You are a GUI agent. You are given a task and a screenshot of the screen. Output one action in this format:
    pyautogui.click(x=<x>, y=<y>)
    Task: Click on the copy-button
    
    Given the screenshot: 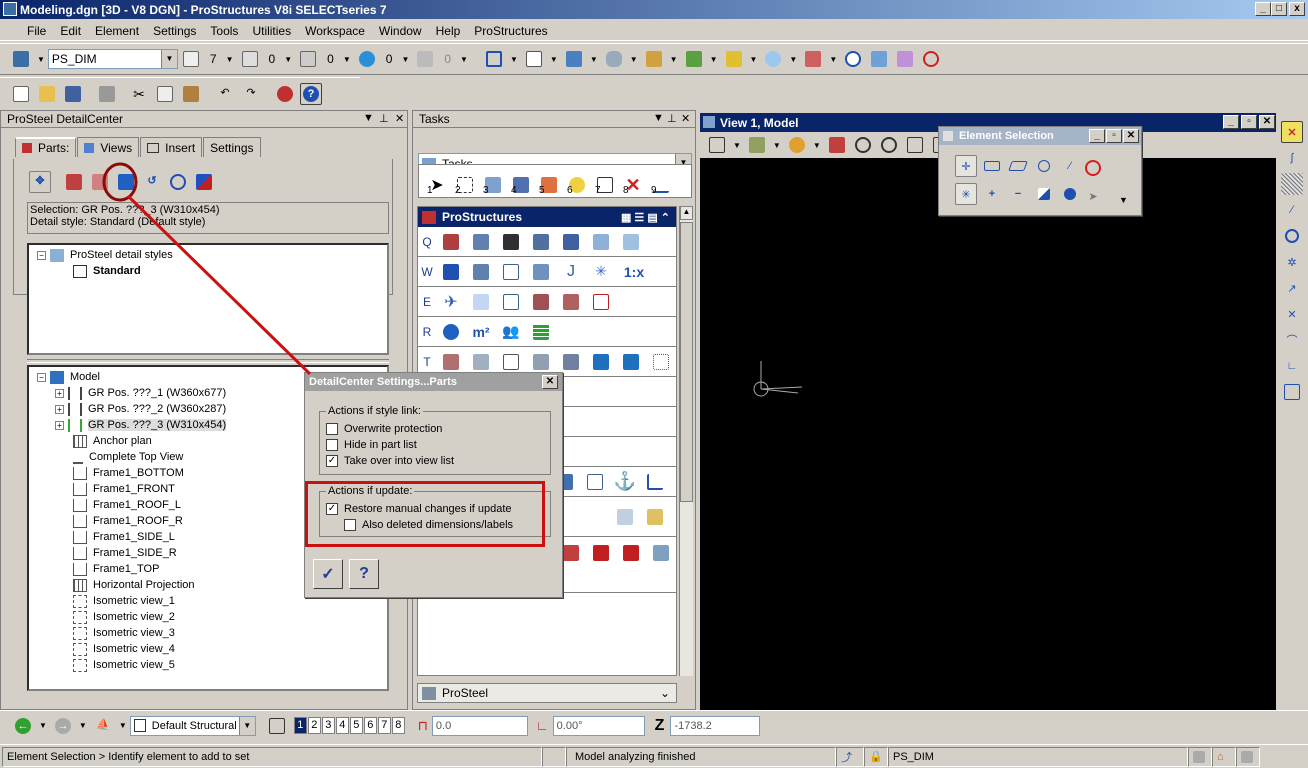 What is the action you would take?
    pyautogui.click(x=165, y=94)
    